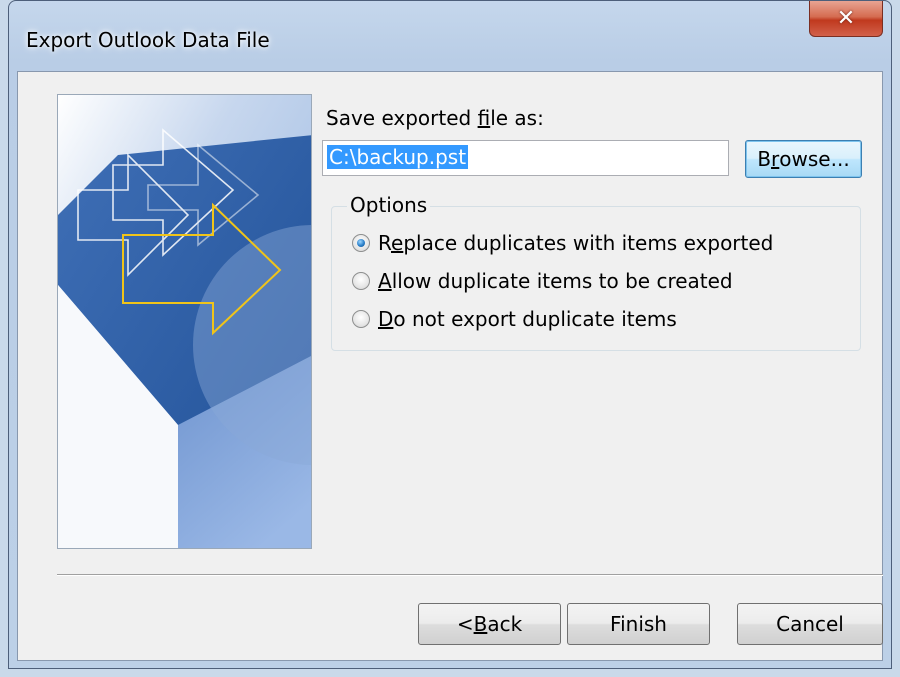  I want to click on radio-allow-duplicates: Allow duplicate items to be created, so click(542, 281).